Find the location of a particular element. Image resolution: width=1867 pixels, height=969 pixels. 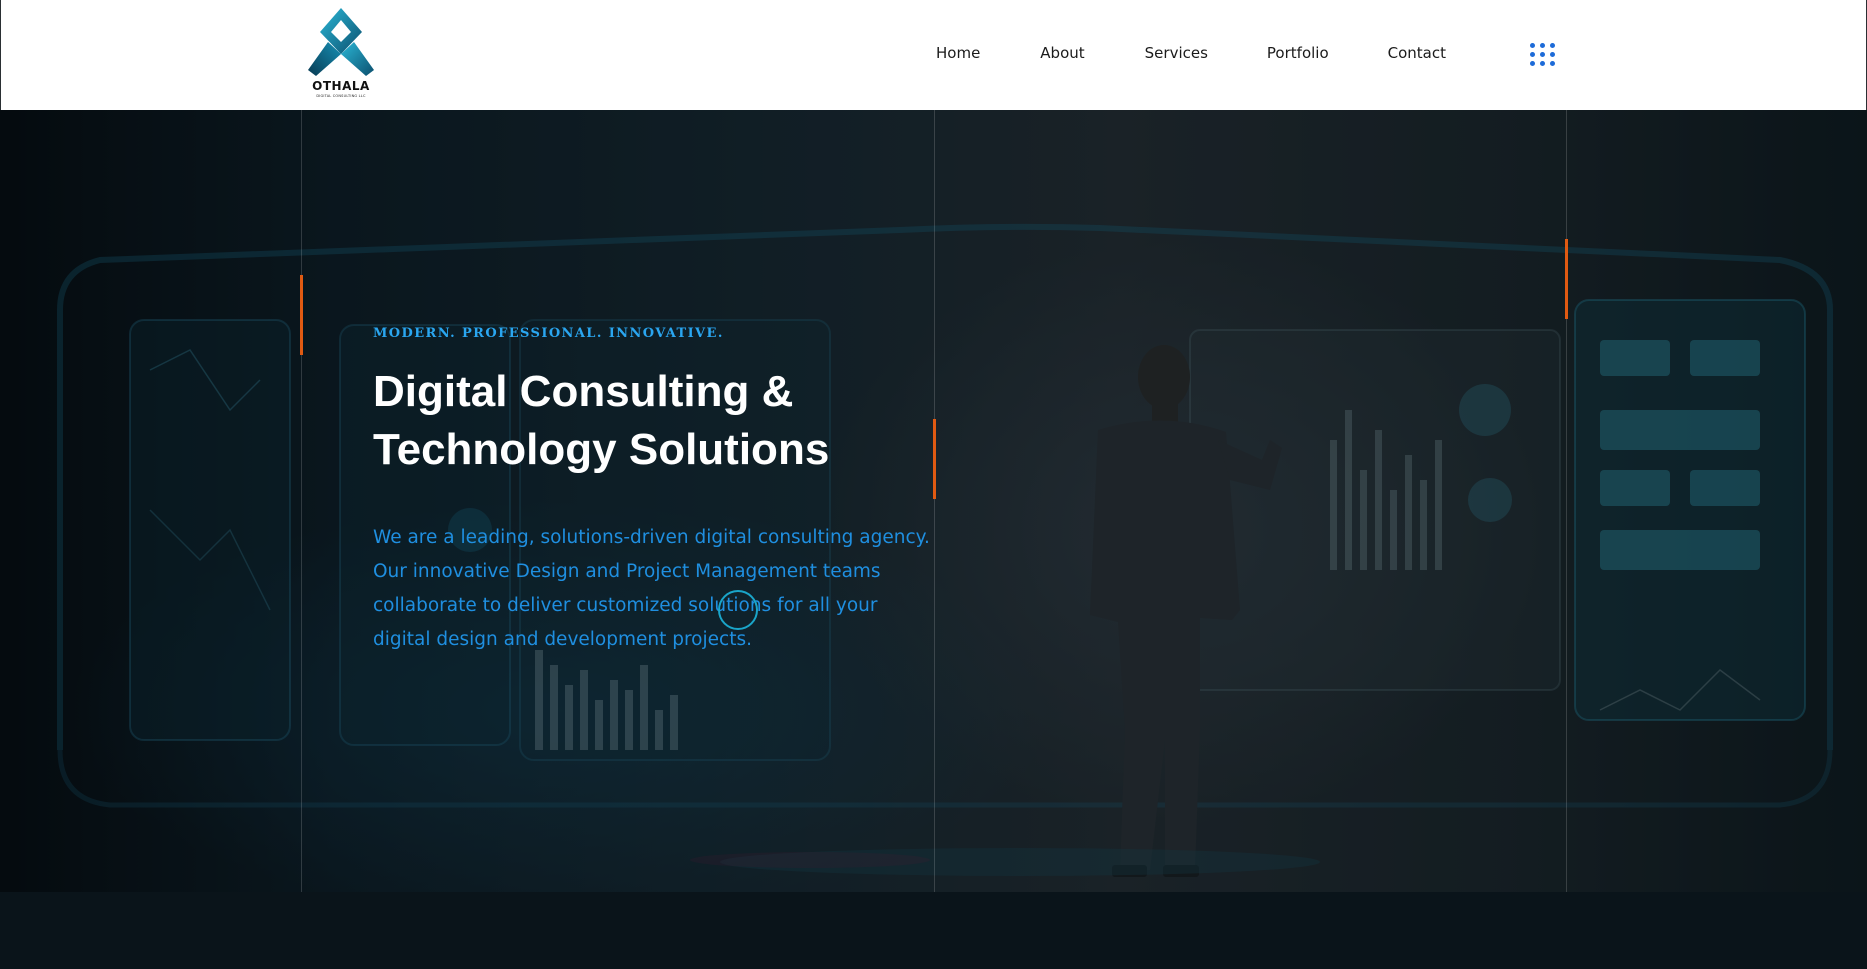

main-nav: Home About Services Portfolio Contact is located at coordinates (1191, 53).